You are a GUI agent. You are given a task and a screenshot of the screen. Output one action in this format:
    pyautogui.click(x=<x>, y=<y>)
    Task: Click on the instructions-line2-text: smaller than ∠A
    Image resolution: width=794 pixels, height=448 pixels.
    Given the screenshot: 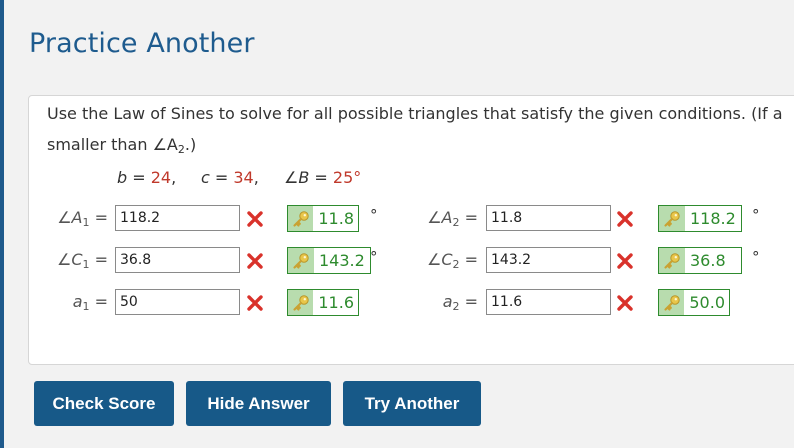 What is the action you would take?
    pyautogui.click(x=112, y=144)
    